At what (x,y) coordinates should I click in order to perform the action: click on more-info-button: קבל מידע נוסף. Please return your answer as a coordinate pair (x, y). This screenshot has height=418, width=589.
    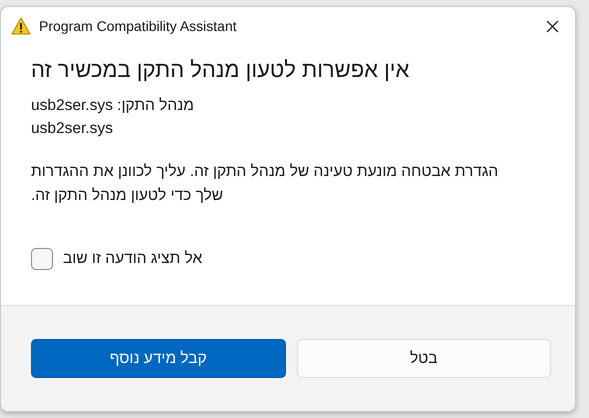
    Looking at the image, I should click on (158, 358).